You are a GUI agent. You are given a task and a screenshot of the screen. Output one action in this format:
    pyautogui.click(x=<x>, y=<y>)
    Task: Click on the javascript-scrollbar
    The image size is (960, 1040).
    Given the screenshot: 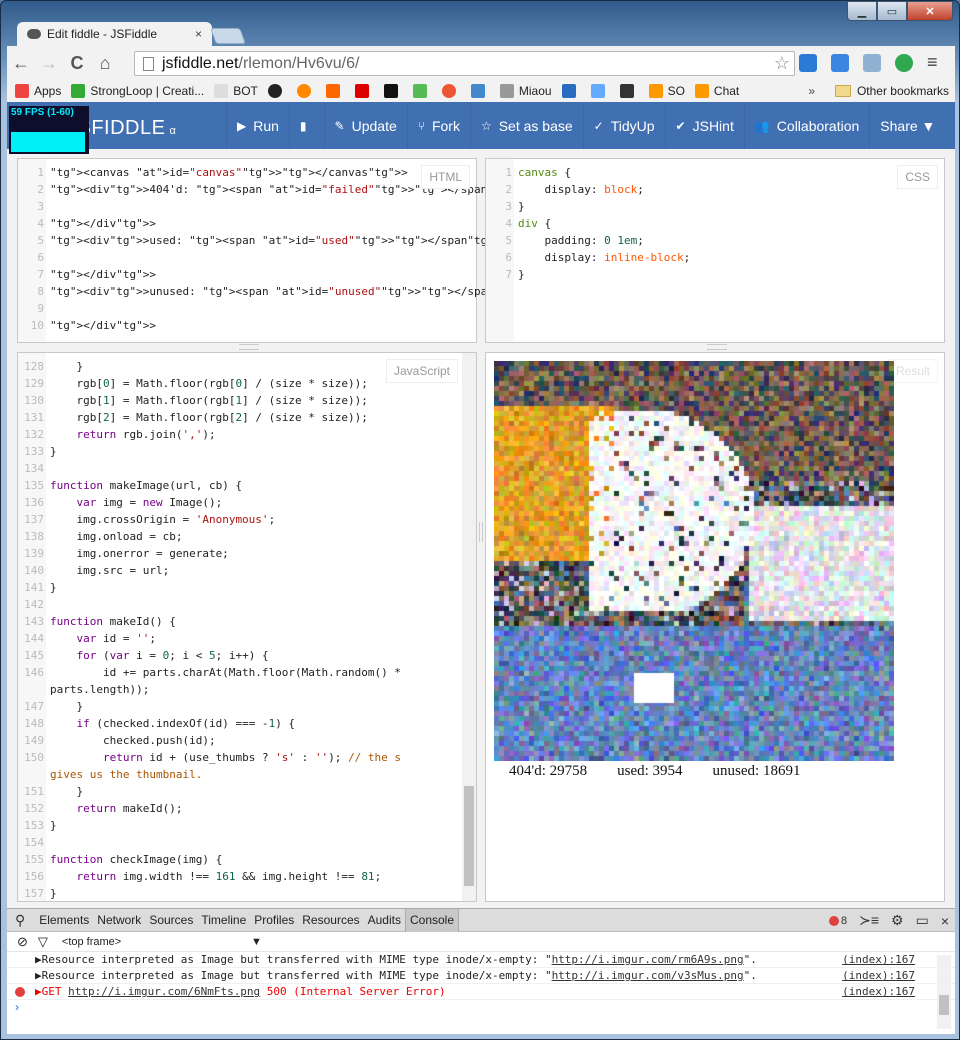 What is the action you would take?
    pyautogui.click(x=469, y=627)
    